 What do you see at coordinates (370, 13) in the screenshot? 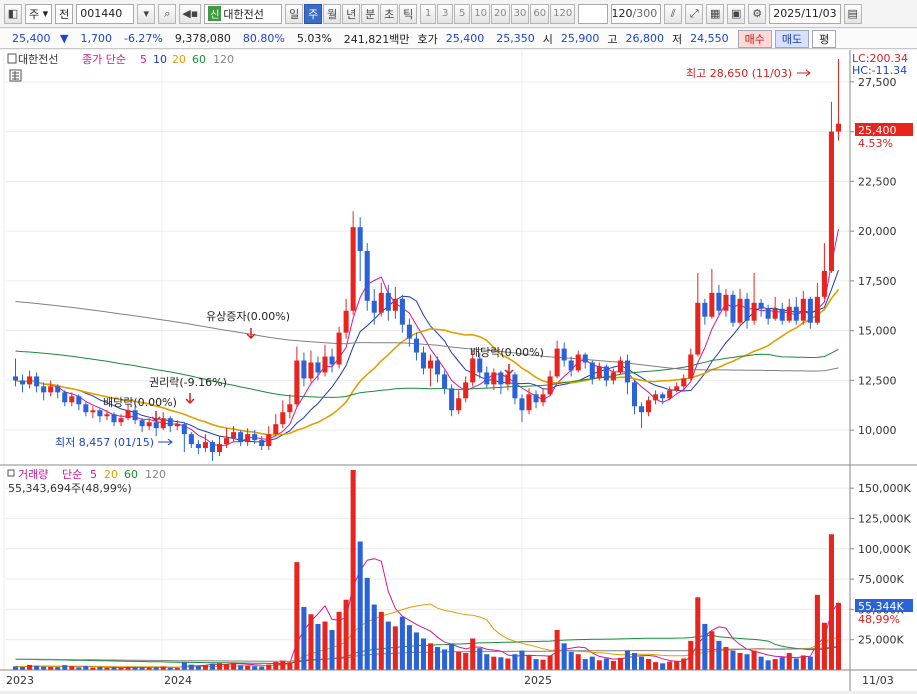
I see `period-tab-4: 분` at bounding box center [370, 13].